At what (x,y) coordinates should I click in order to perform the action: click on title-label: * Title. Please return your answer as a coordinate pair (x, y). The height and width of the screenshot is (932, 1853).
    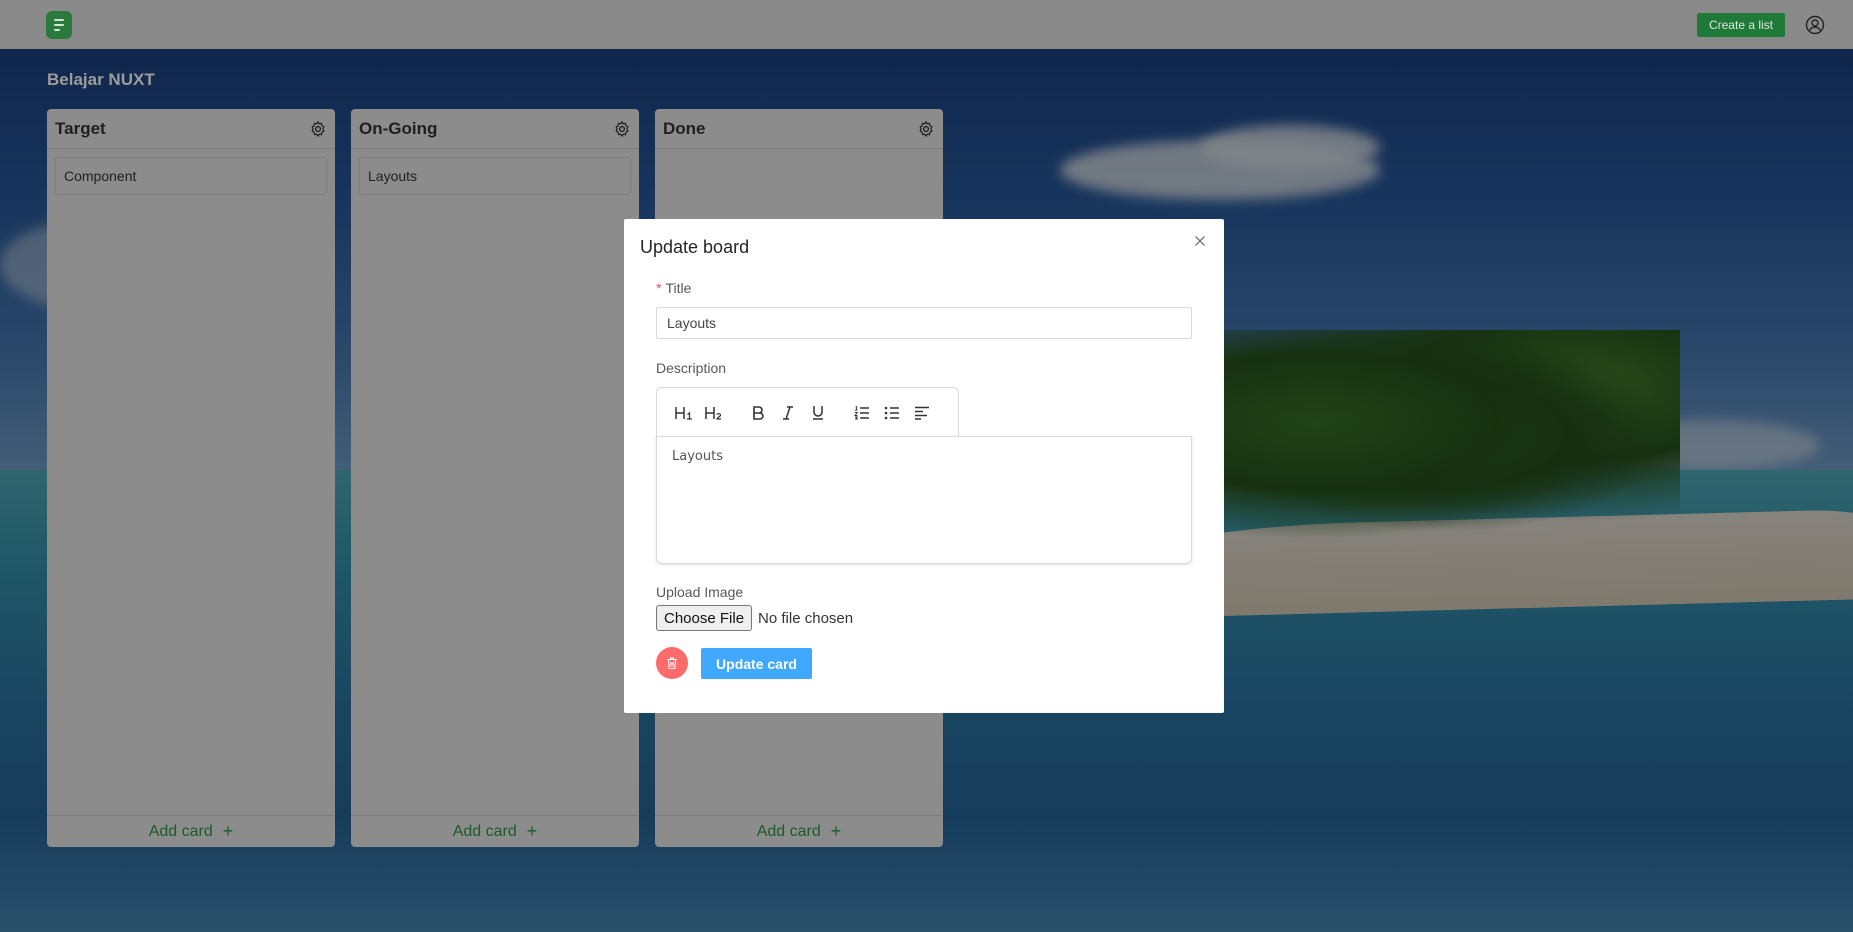
    Looking at the image, I should click on (673, 288).